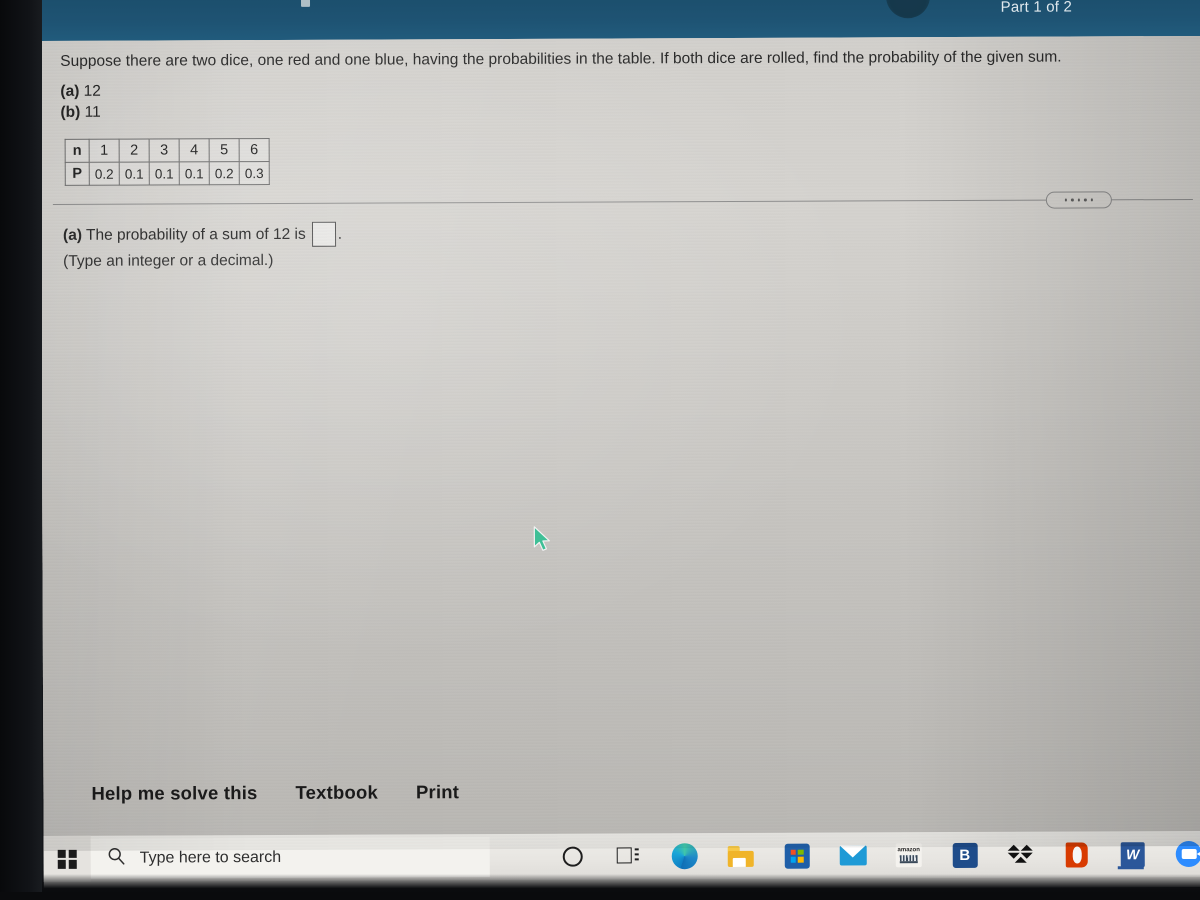 The height and width of the screenshot is (900, 1200). I want to click on section-divider, so click(622, 201).